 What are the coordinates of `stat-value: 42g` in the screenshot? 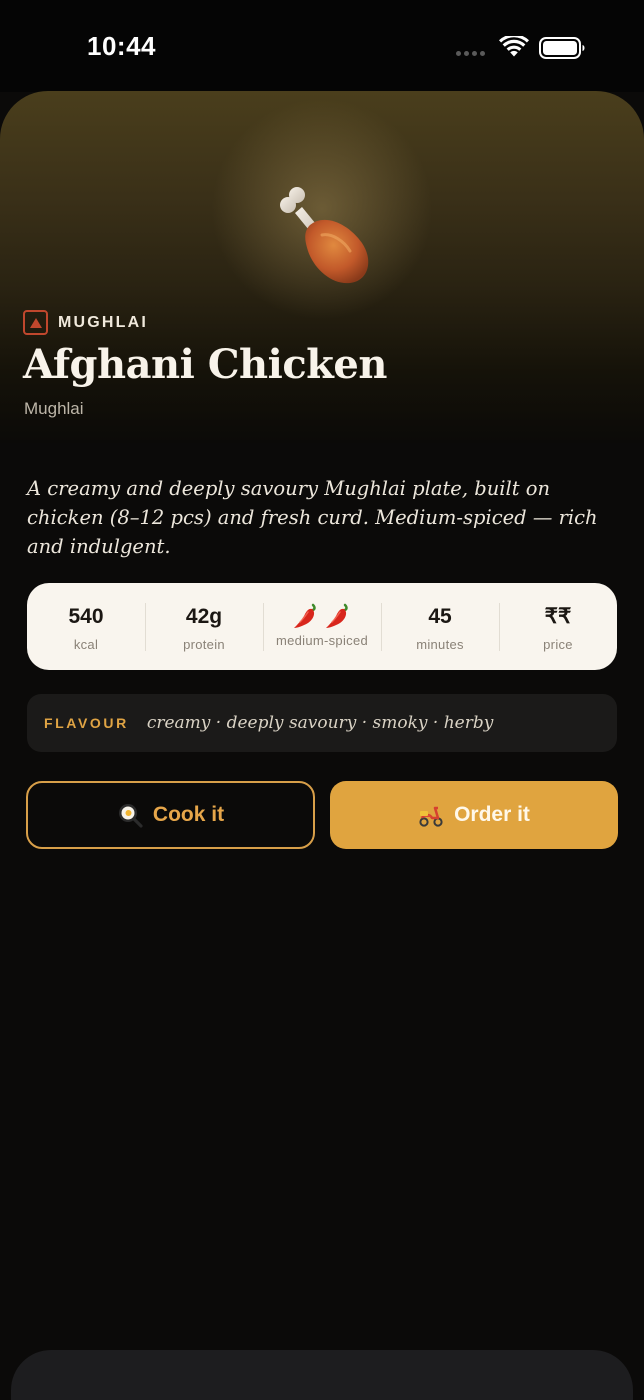 It's located at (204, 616).